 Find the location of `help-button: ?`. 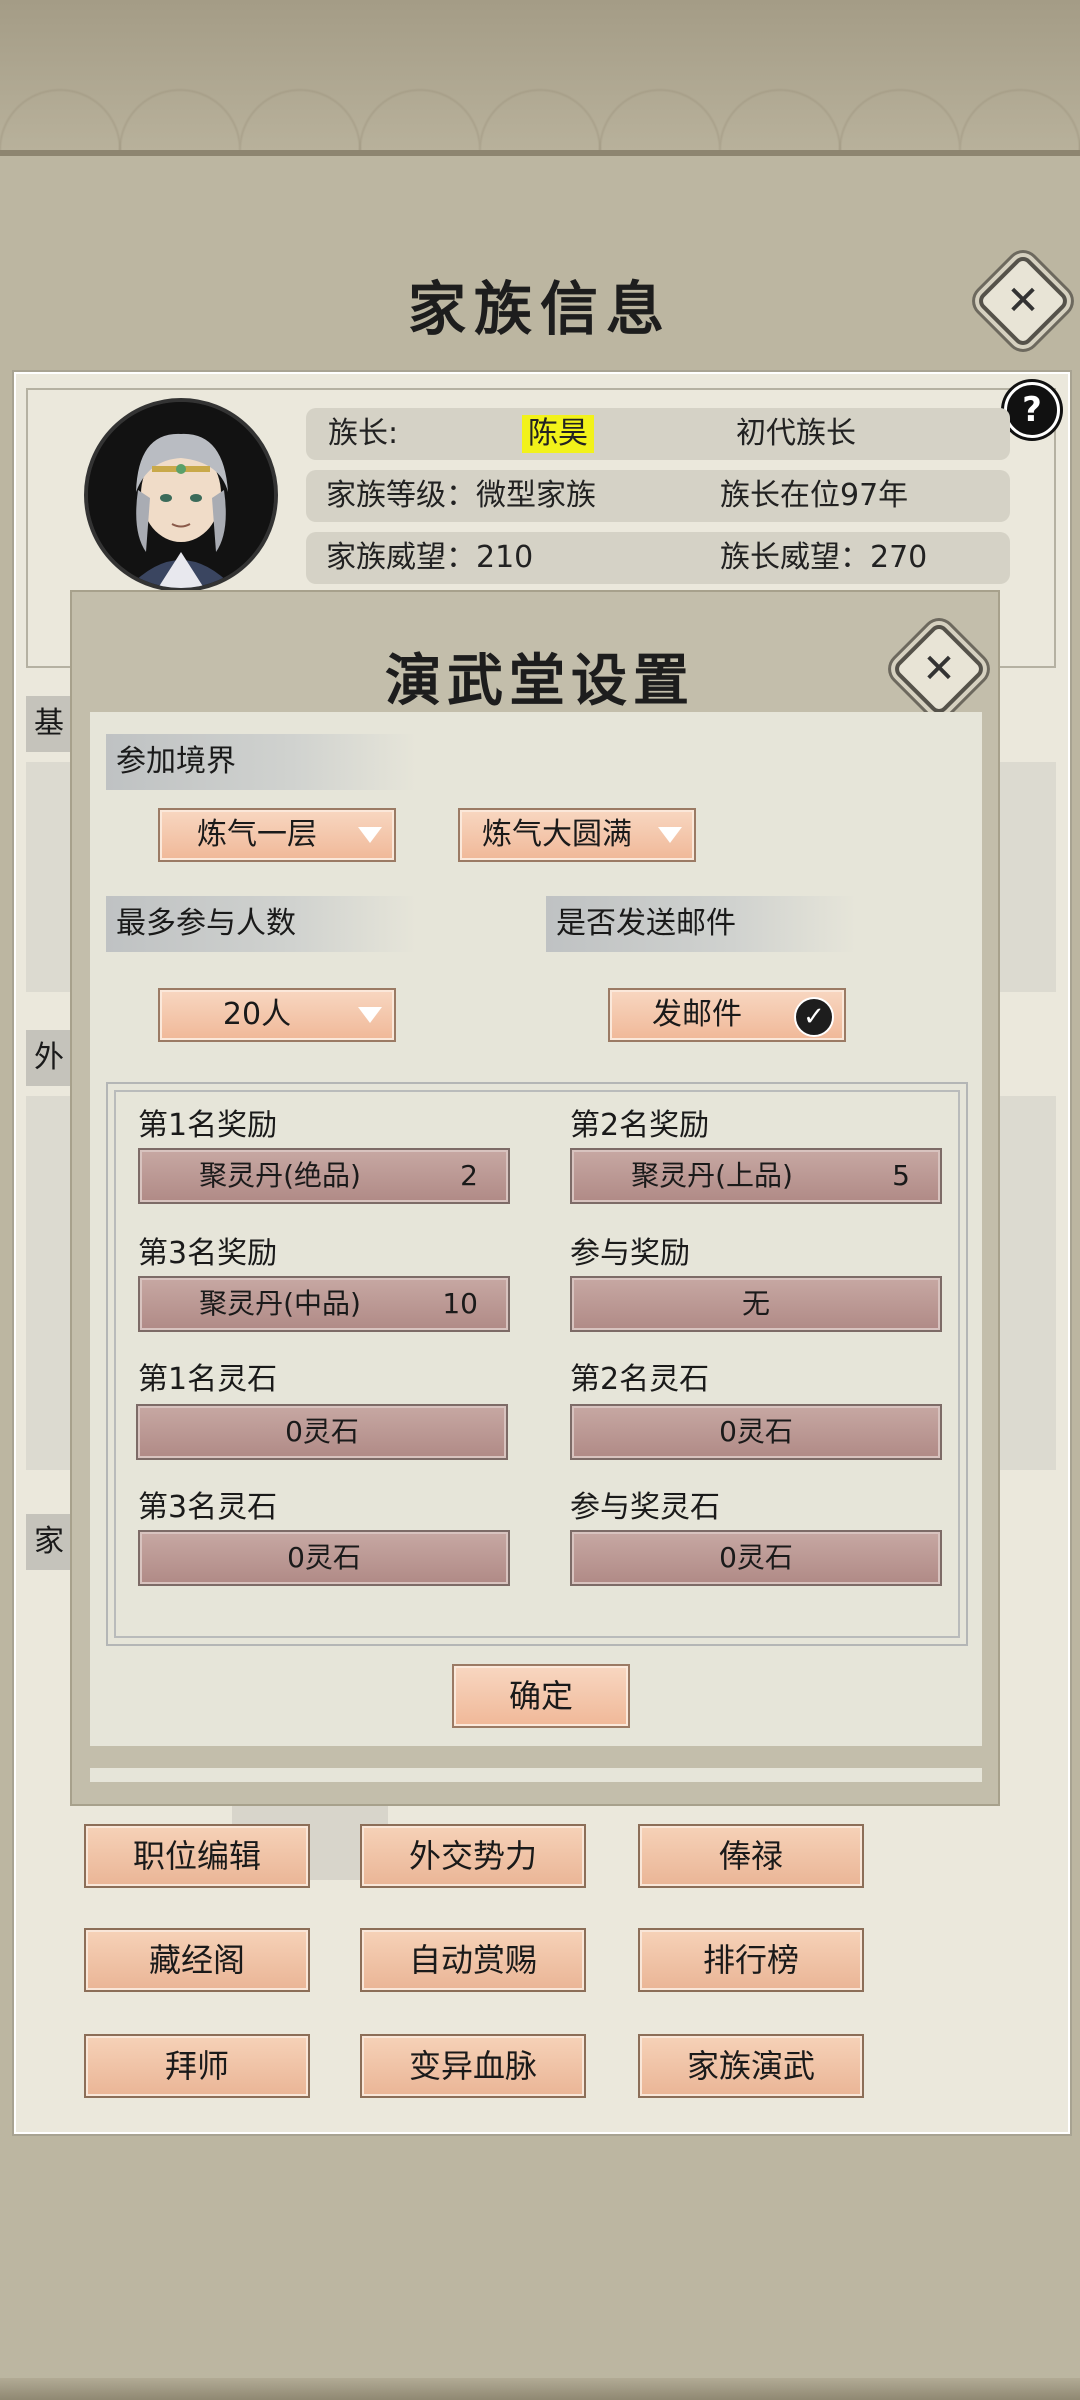

help-button: ? is located at coordinates (1032, 410).